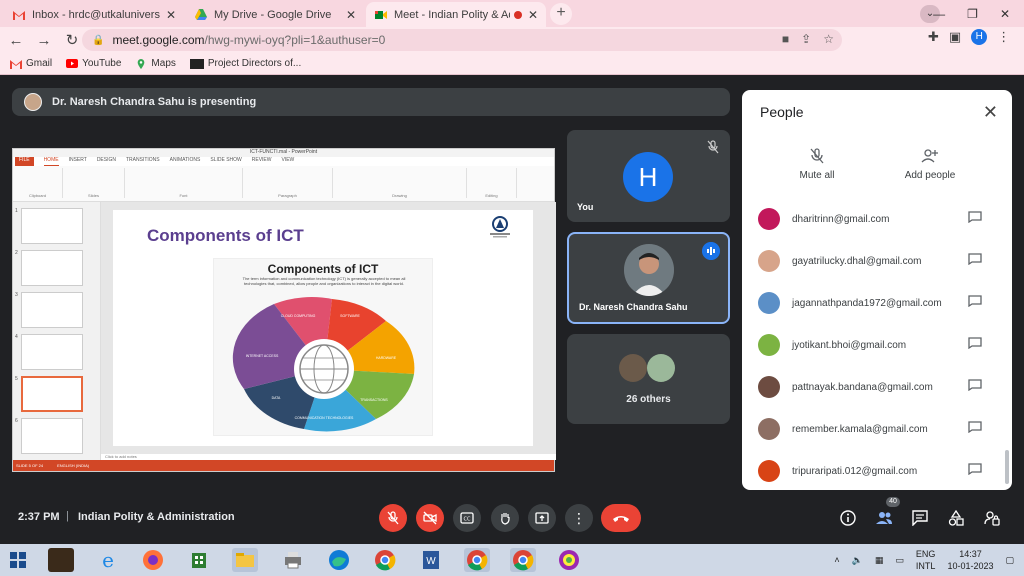 This screenshot has width=1024, height=576. Describe the element at coordinates (24, 161) in the screenshot. I see `ppt-tab: FILE` at that location.